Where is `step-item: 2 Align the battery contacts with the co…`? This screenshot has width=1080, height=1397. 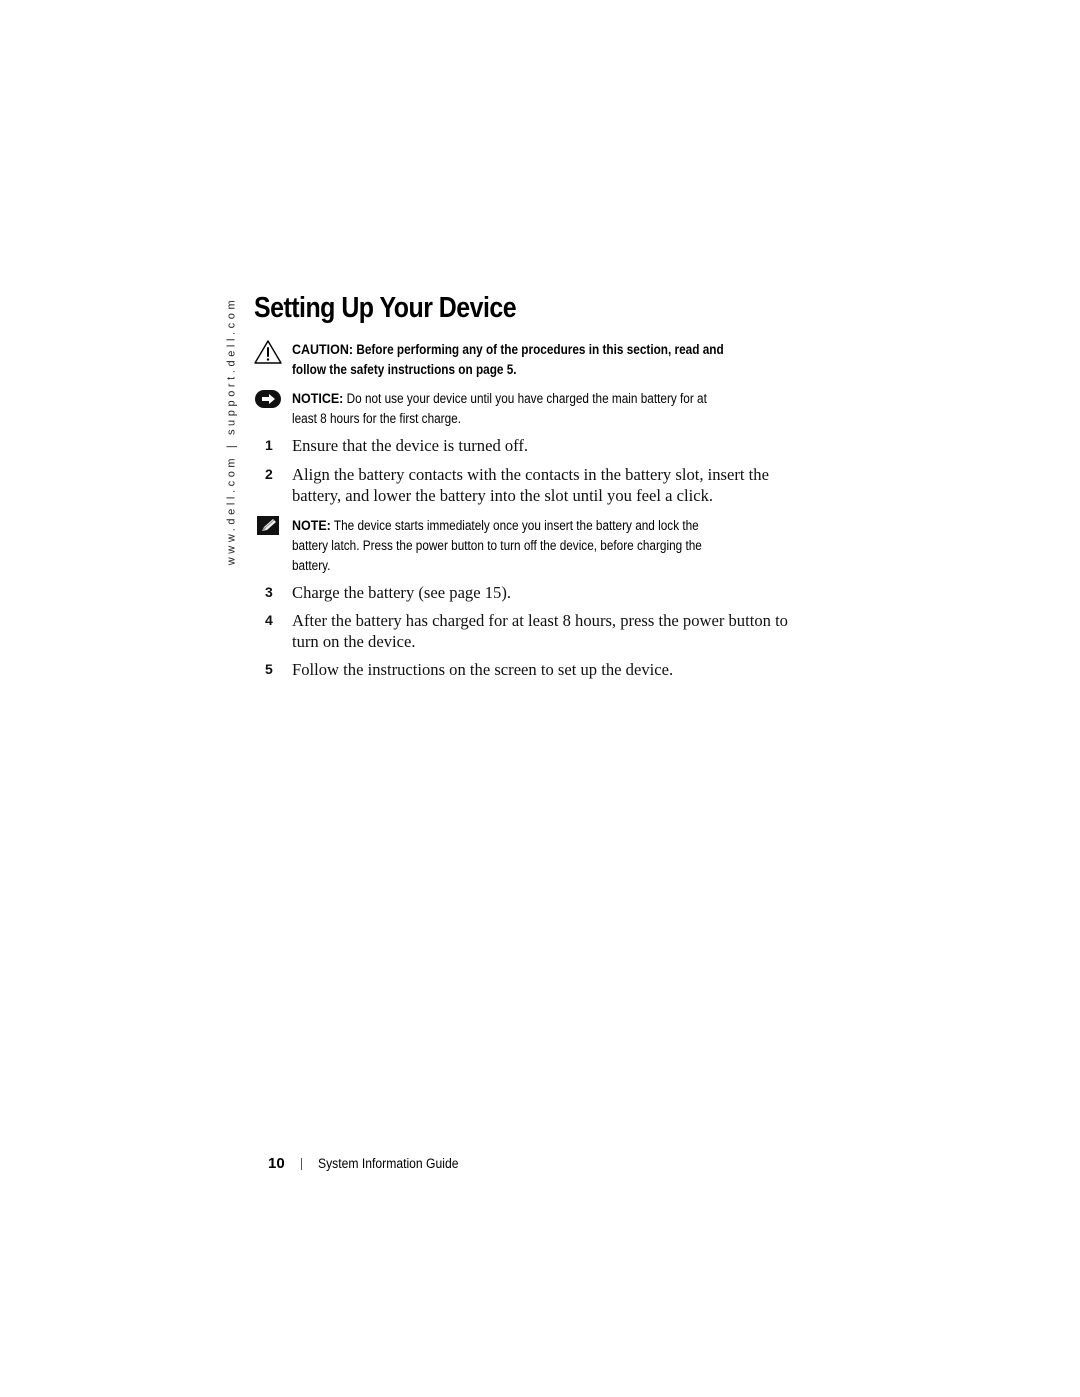 step-item: 2 Align the battery contacts with the co… is located at coordinates (532, 485).